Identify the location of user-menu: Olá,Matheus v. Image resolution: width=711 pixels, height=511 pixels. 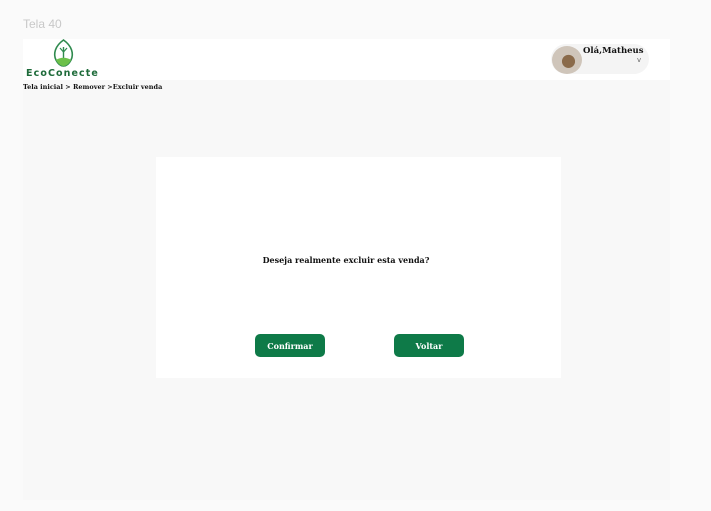
(600, 59).